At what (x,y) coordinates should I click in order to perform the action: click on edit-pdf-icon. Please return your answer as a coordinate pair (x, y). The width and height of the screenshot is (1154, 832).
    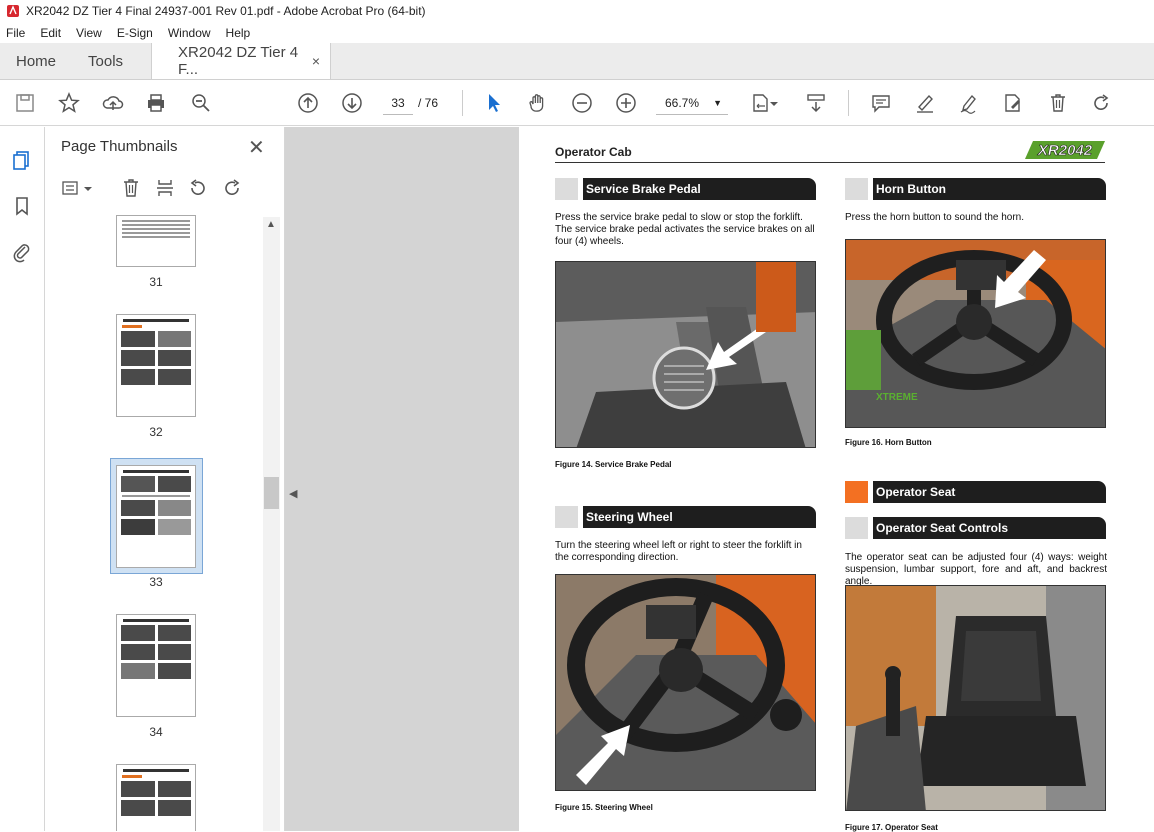
    Looking at the image, I should click on (1013, 103).